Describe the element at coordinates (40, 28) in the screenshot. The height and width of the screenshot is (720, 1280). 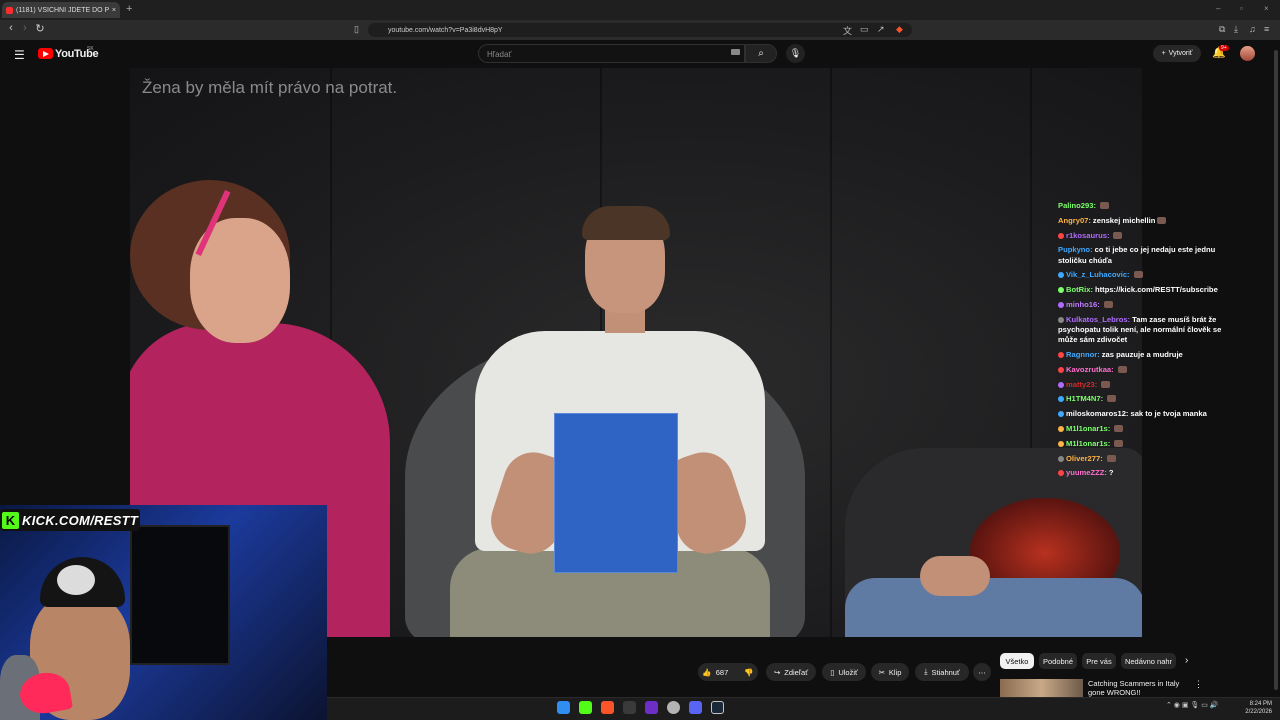
I see `reload-icon: ↻` at that location.